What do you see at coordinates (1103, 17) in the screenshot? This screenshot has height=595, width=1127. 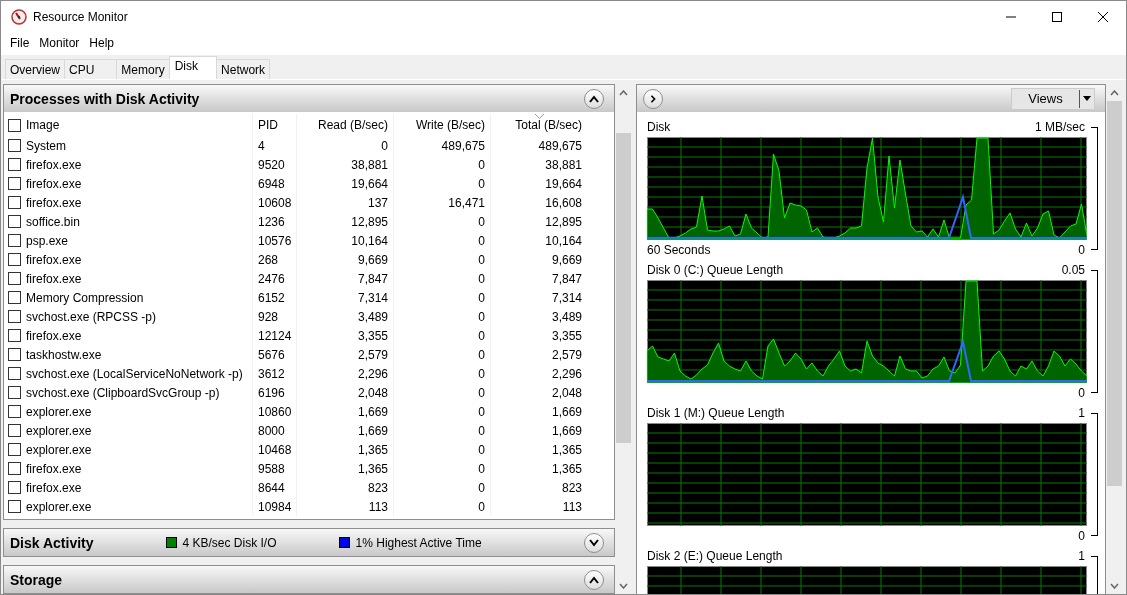 I see `close-icon` at bounding box center [1103, 17].